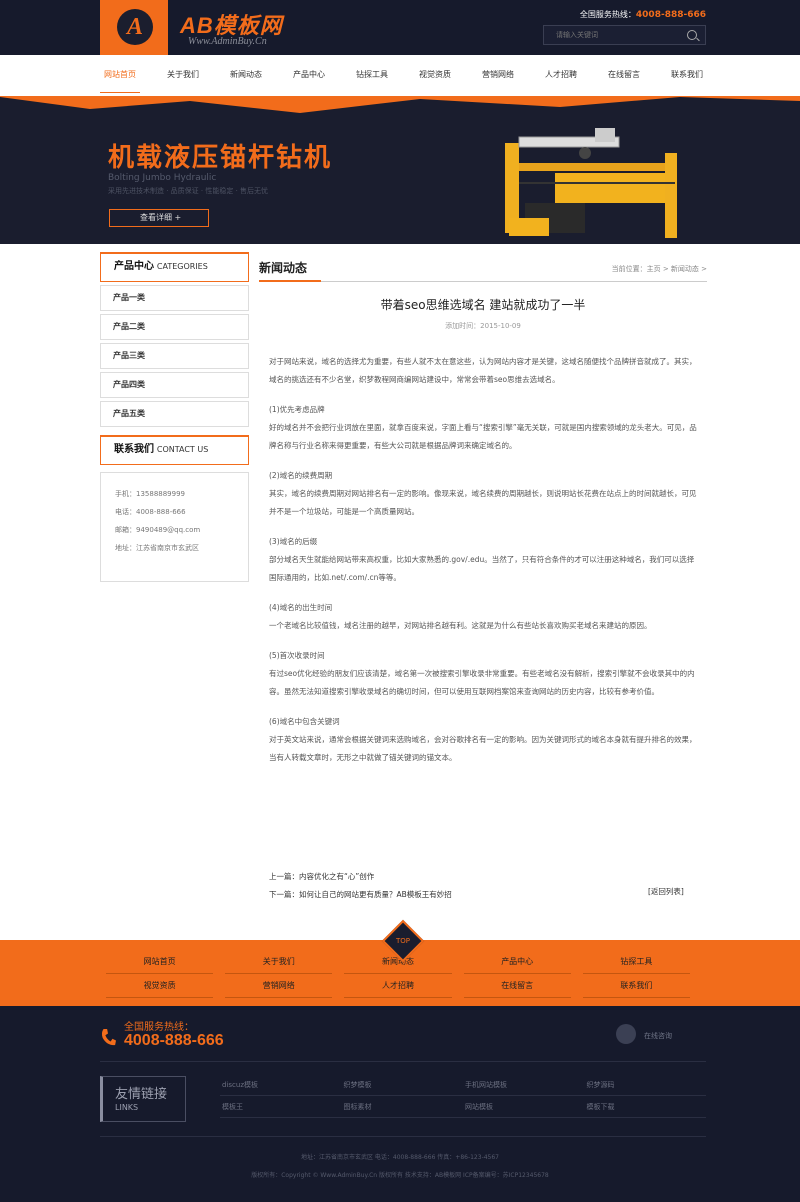 This screenshot has width=800, height=1202. Describe the element at coordinates (160, 962) in the screenshot. I see `footer-nav-home: 网站首页` at that location.